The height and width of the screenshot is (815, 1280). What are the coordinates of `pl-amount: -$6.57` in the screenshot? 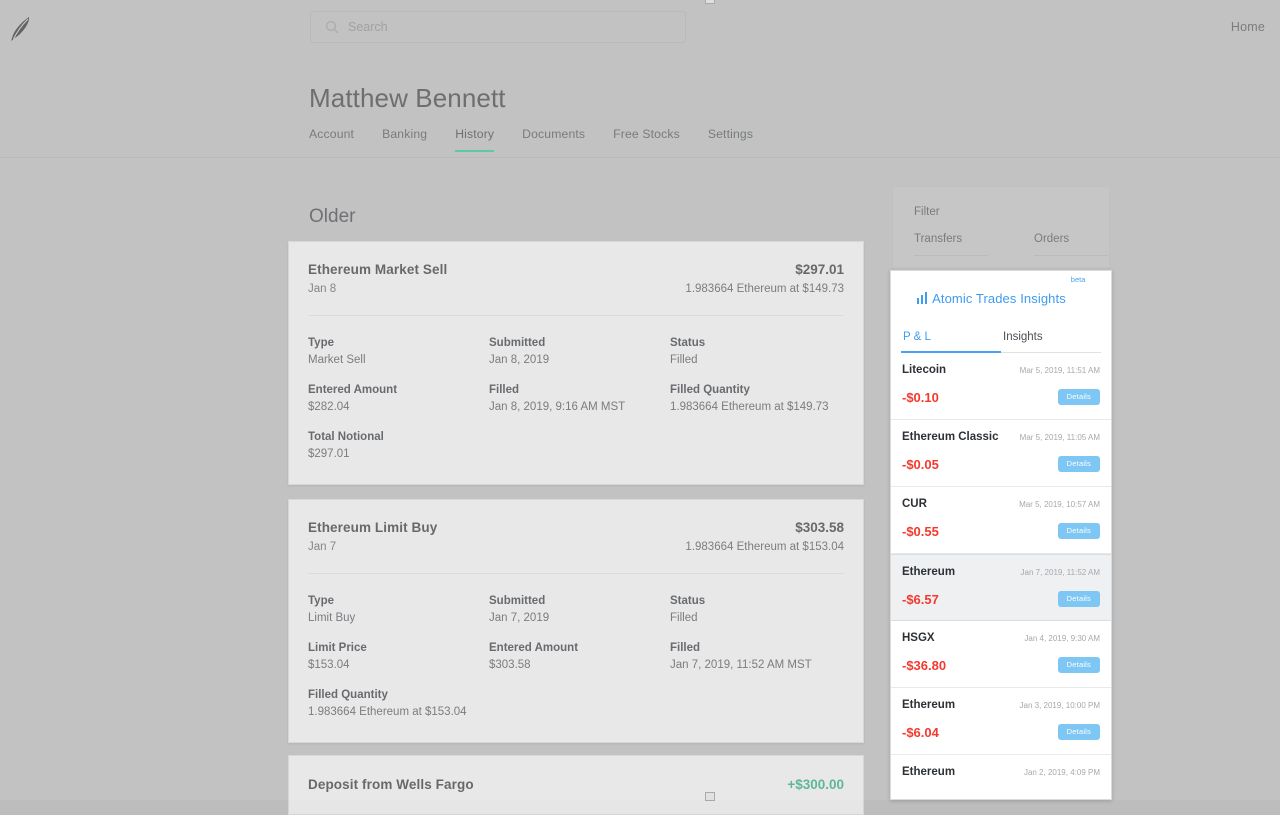 It's located at (920, 599).